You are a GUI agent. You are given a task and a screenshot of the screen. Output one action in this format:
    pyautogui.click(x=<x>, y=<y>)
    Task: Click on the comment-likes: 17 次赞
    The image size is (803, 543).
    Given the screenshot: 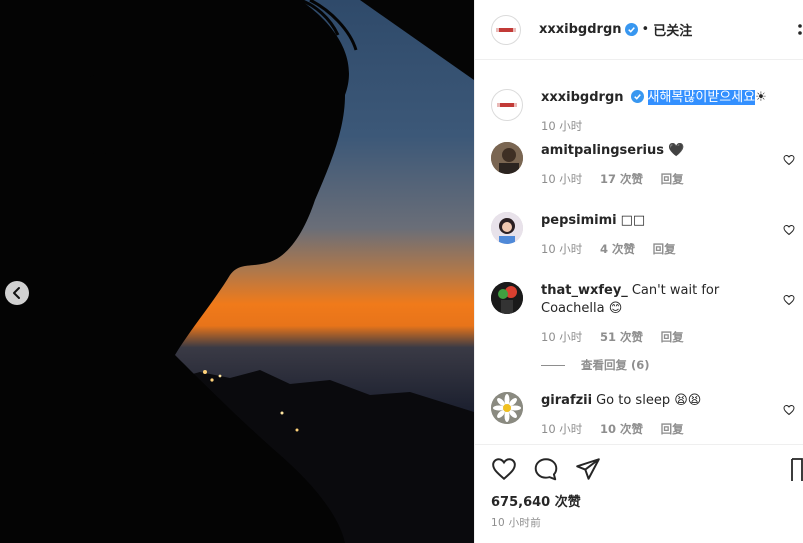 What is the action you would take?
    pyautogui.click(x=621, y=179)
    